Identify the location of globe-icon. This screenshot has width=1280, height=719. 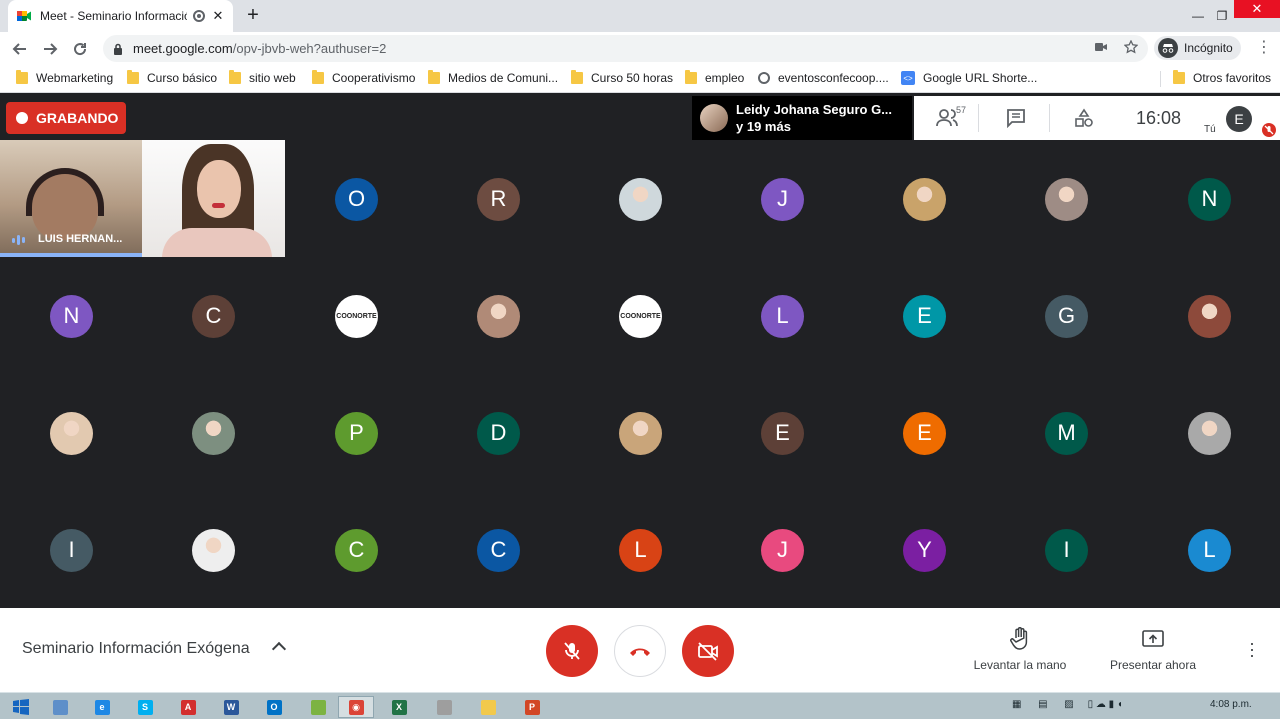
(764, 78).